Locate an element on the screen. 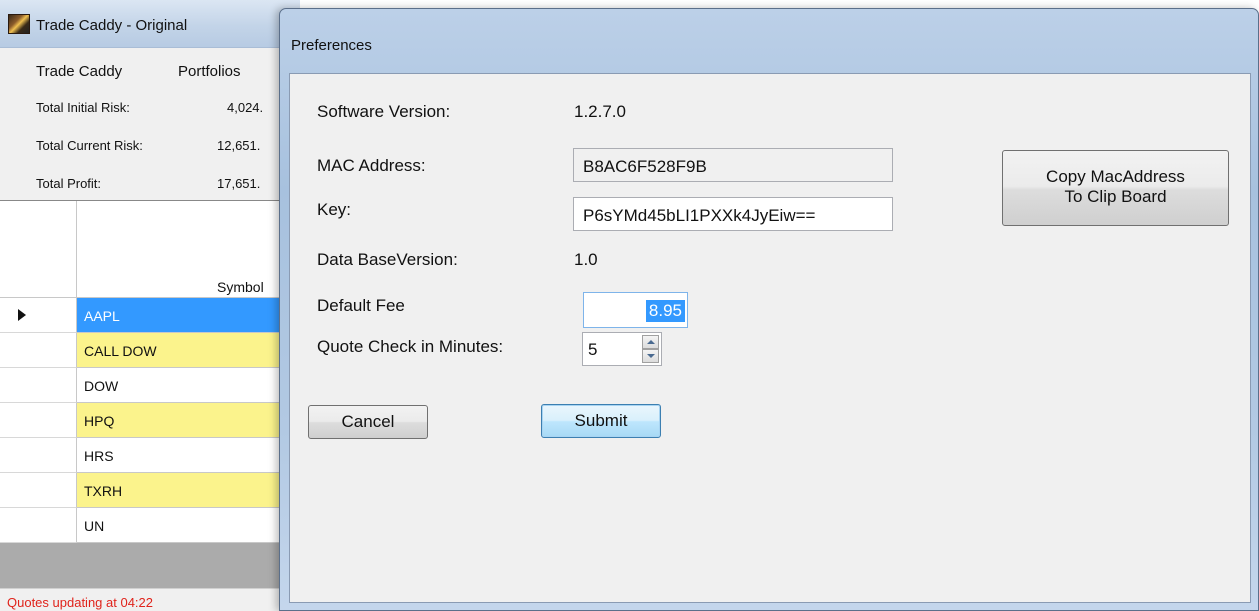  default-fee-value: 8.95 is located at coordinates (665, 311).